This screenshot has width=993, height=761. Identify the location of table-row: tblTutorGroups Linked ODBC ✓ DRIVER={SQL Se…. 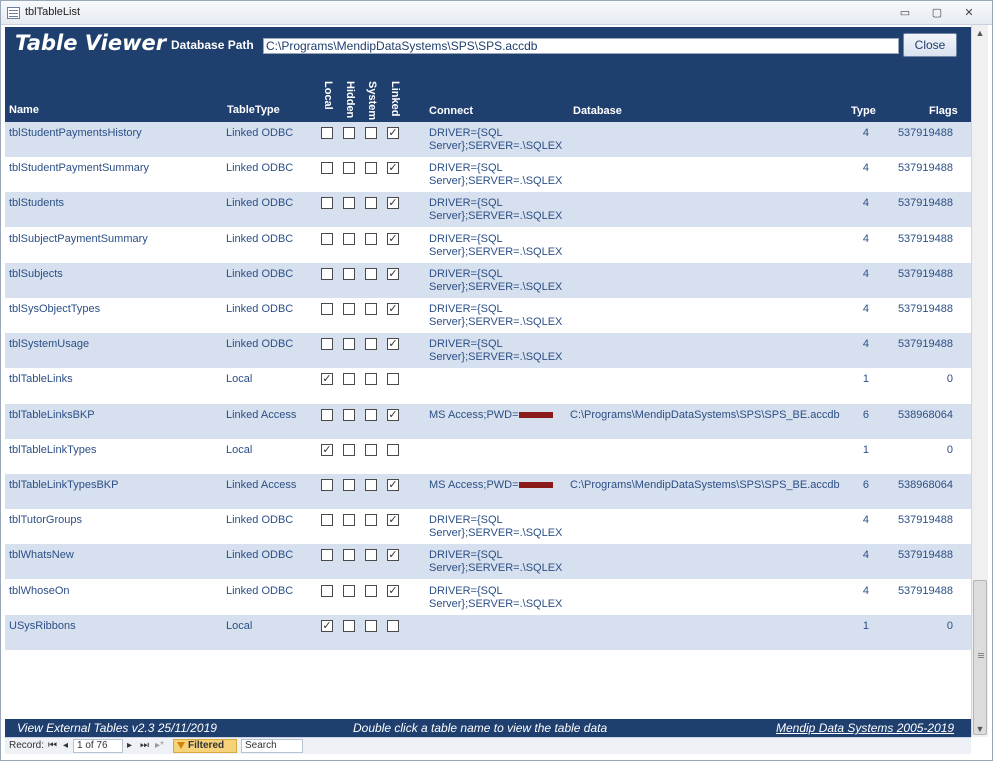
(488, 526).